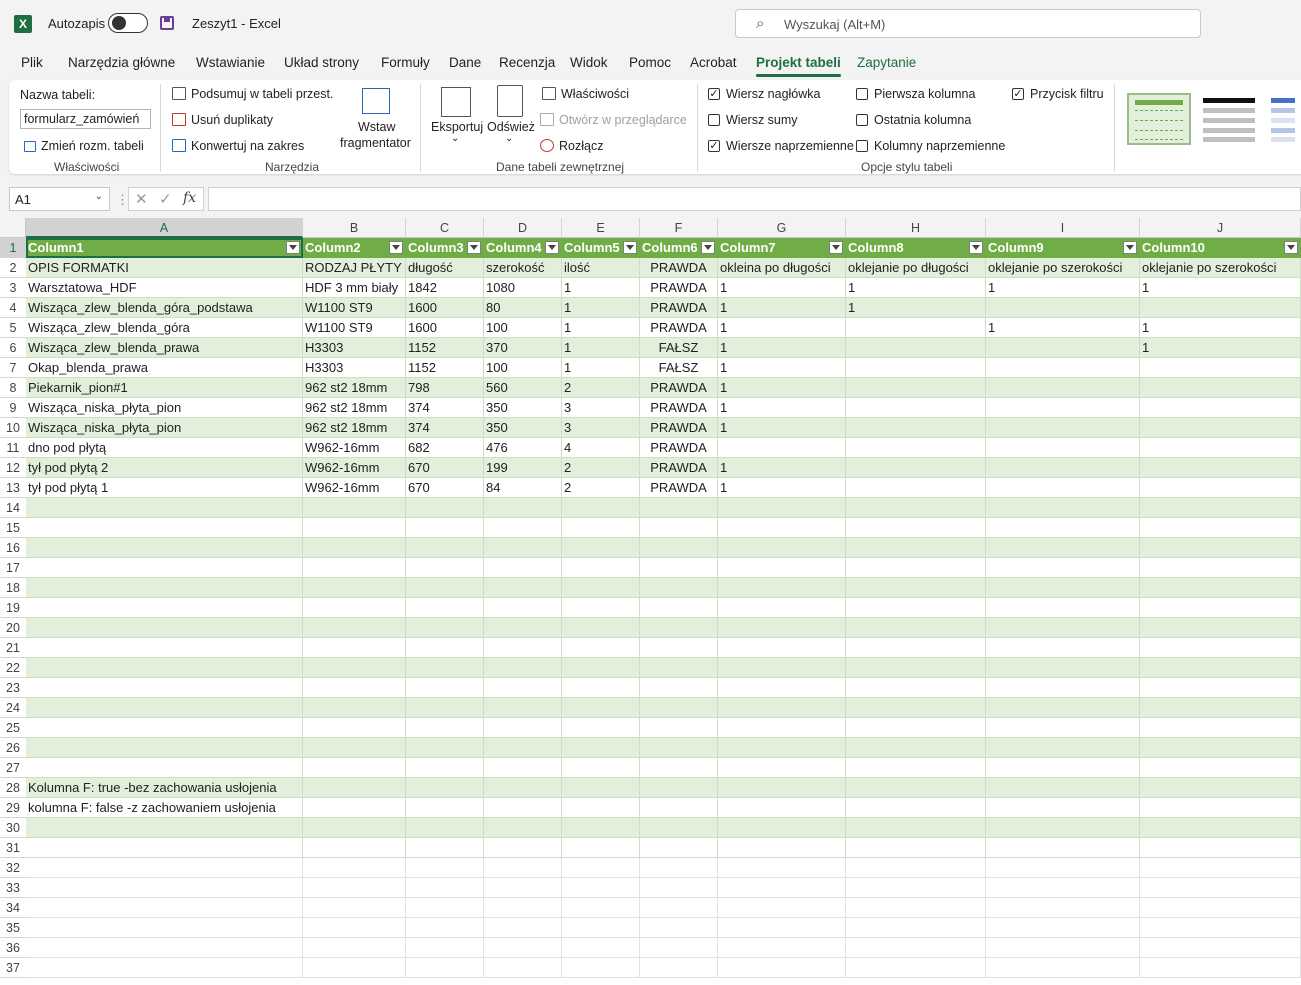 The width and height of the screenshot is (1301, 985). Describe the element at coordinates (1063, 568) in the screenshot. I see `cell-i17` at that location.